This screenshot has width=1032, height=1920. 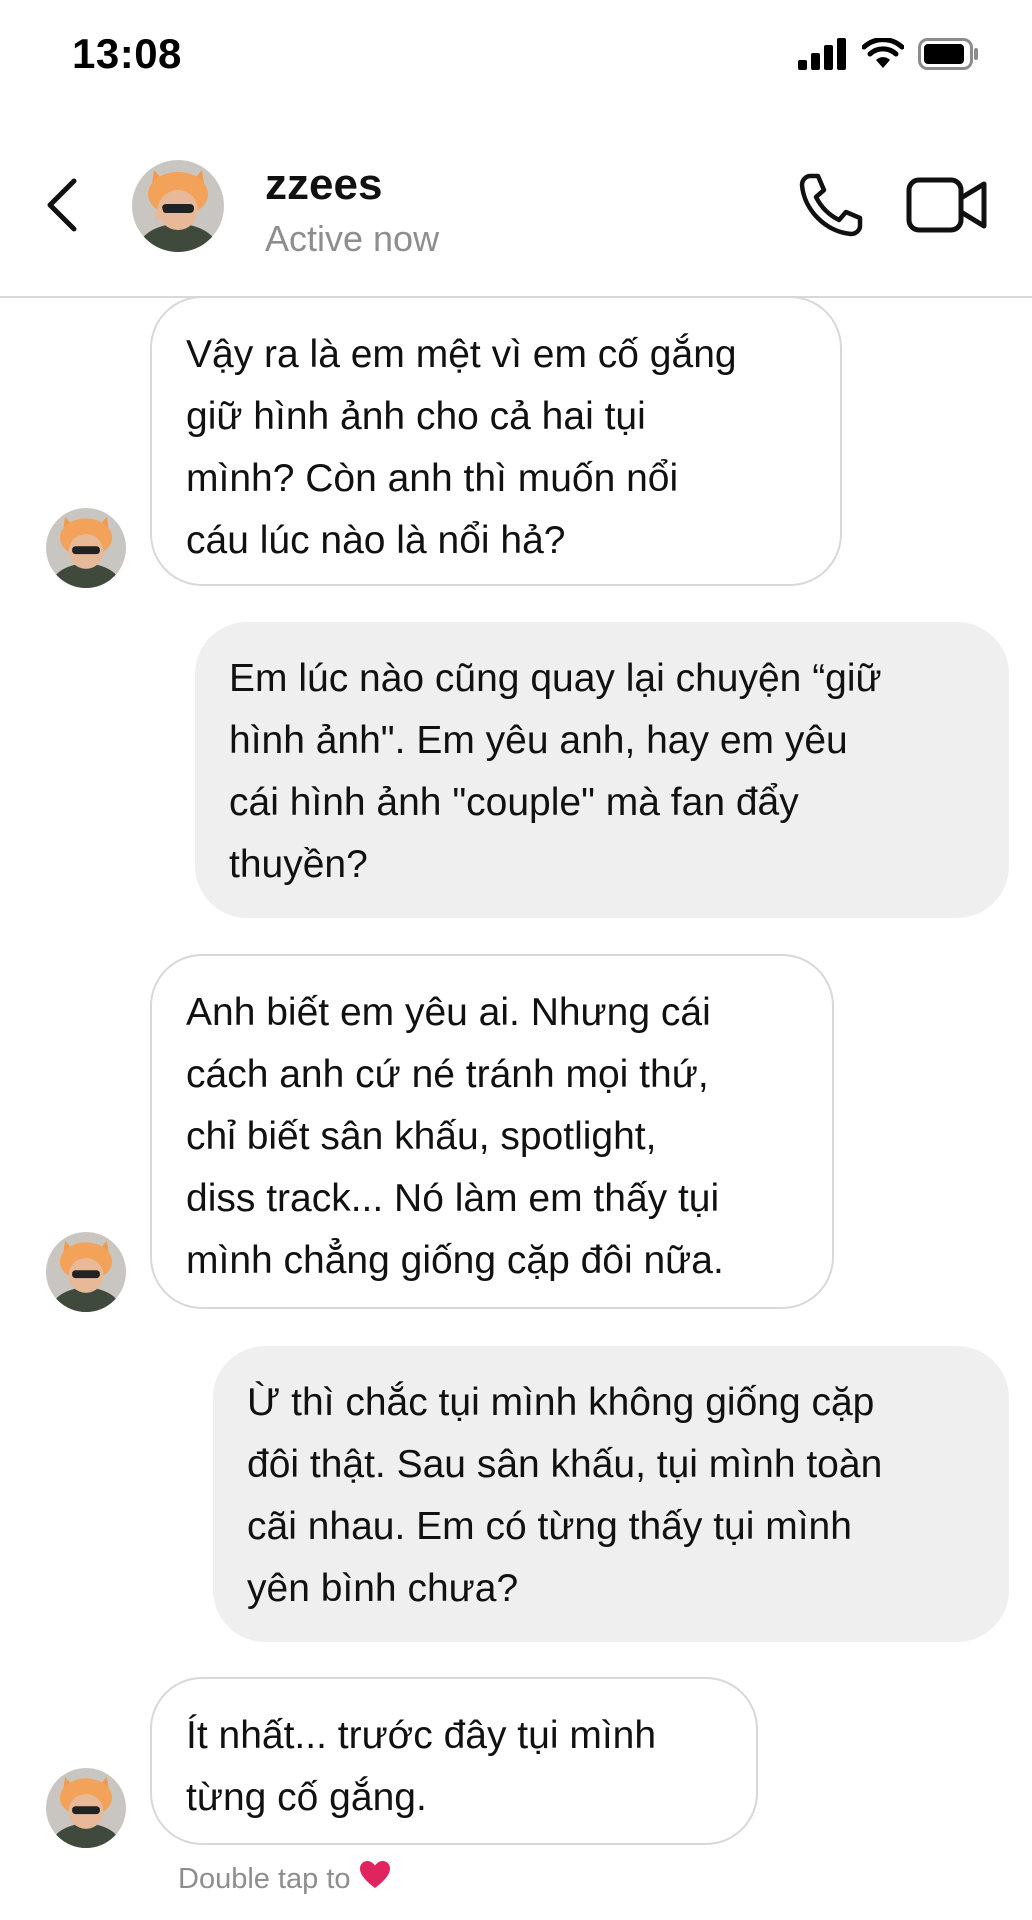 I want to click on battery-icon, so click(x=948, y=54).